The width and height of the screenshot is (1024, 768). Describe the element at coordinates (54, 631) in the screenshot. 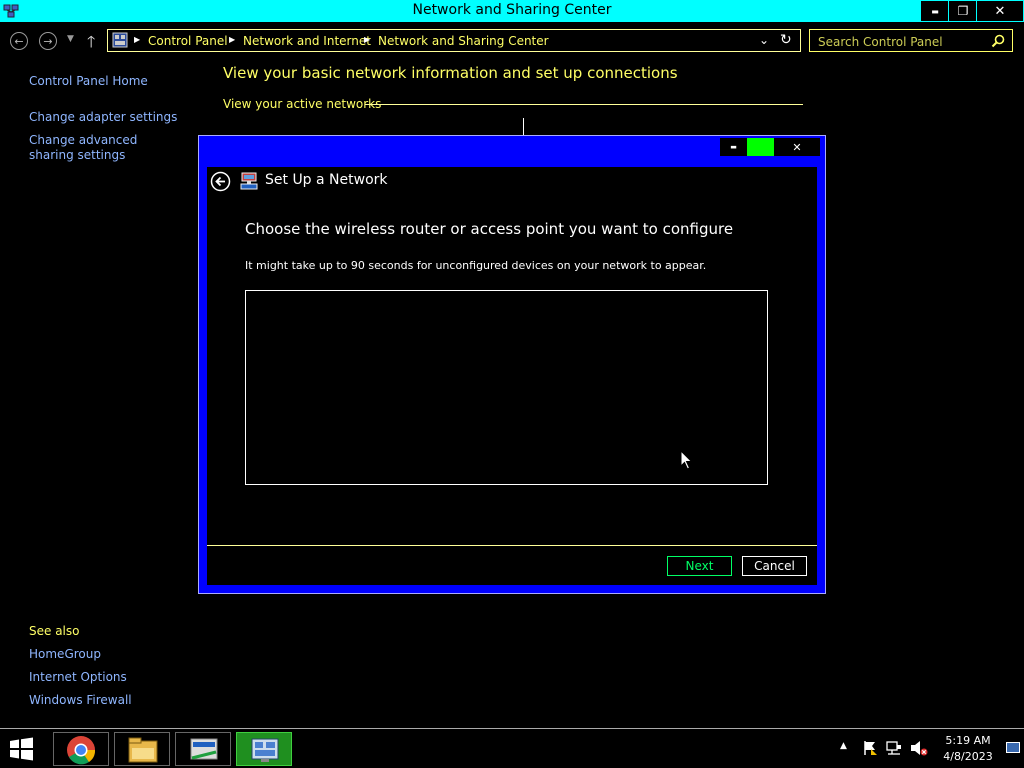

I see `see-also-heading: See also` at that location.